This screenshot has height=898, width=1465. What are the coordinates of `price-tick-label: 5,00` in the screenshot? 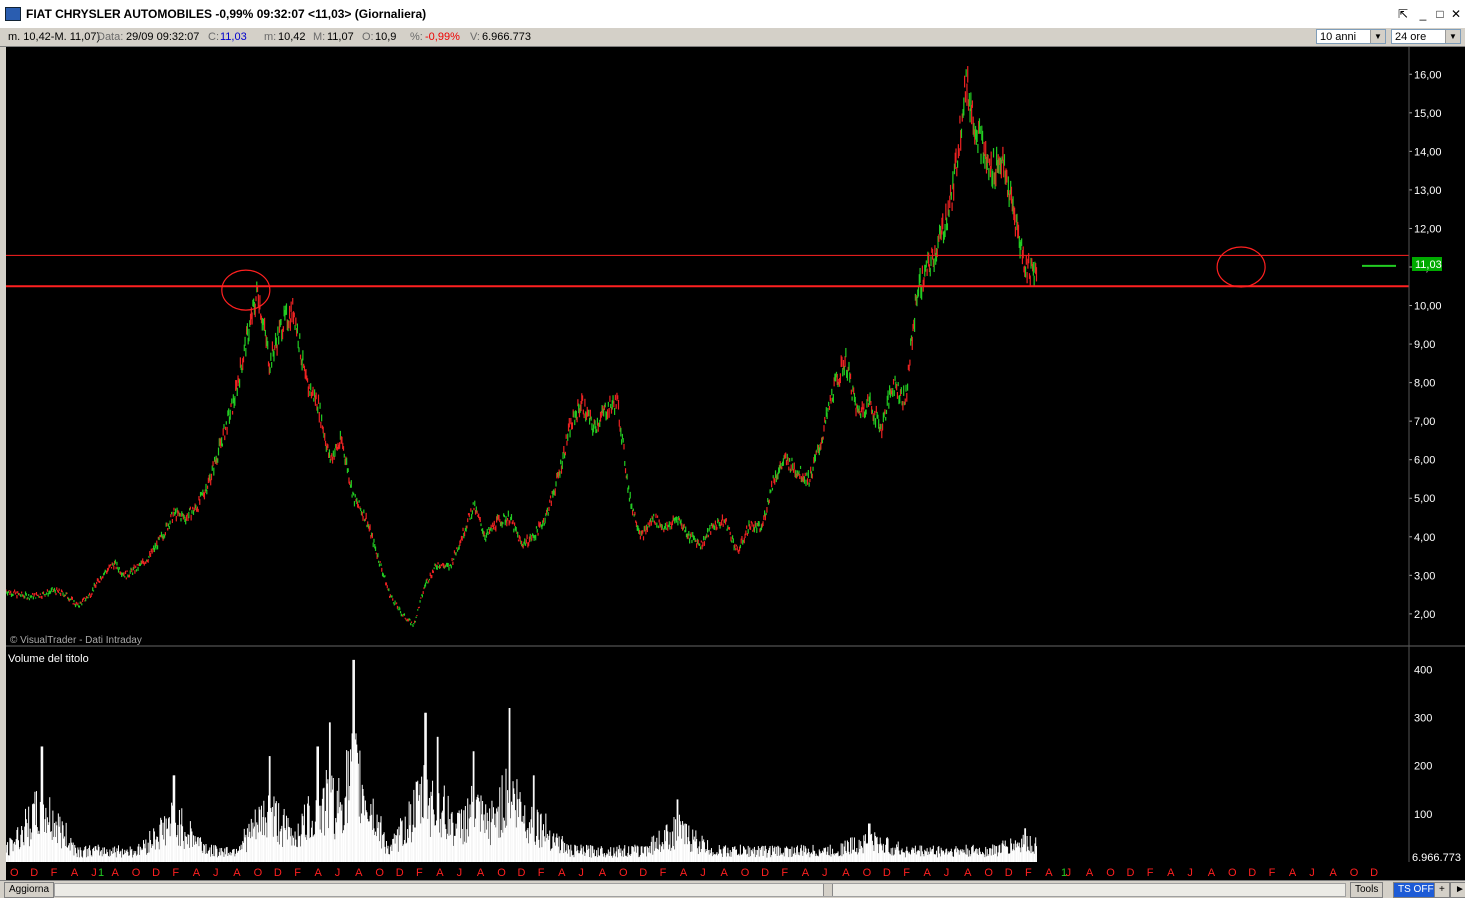 It's located at (1424, 499).